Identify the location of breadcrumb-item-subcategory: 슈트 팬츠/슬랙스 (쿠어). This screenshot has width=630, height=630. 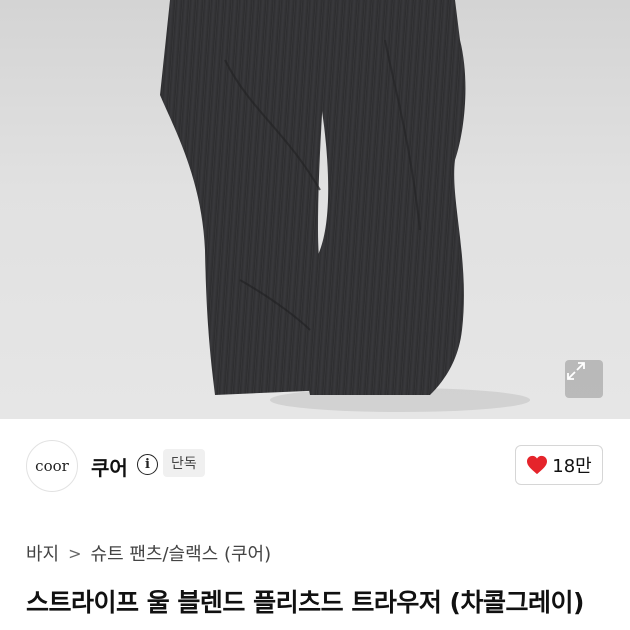
(181, 553).